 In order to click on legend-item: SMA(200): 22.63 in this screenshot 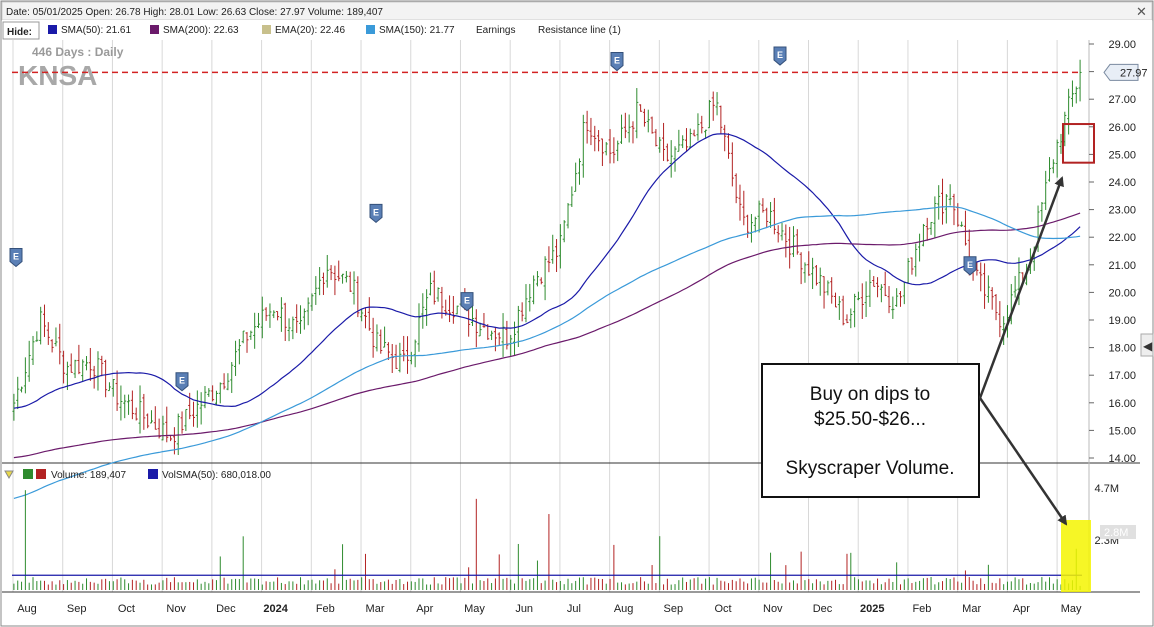, I will do `click(201, 30)`.